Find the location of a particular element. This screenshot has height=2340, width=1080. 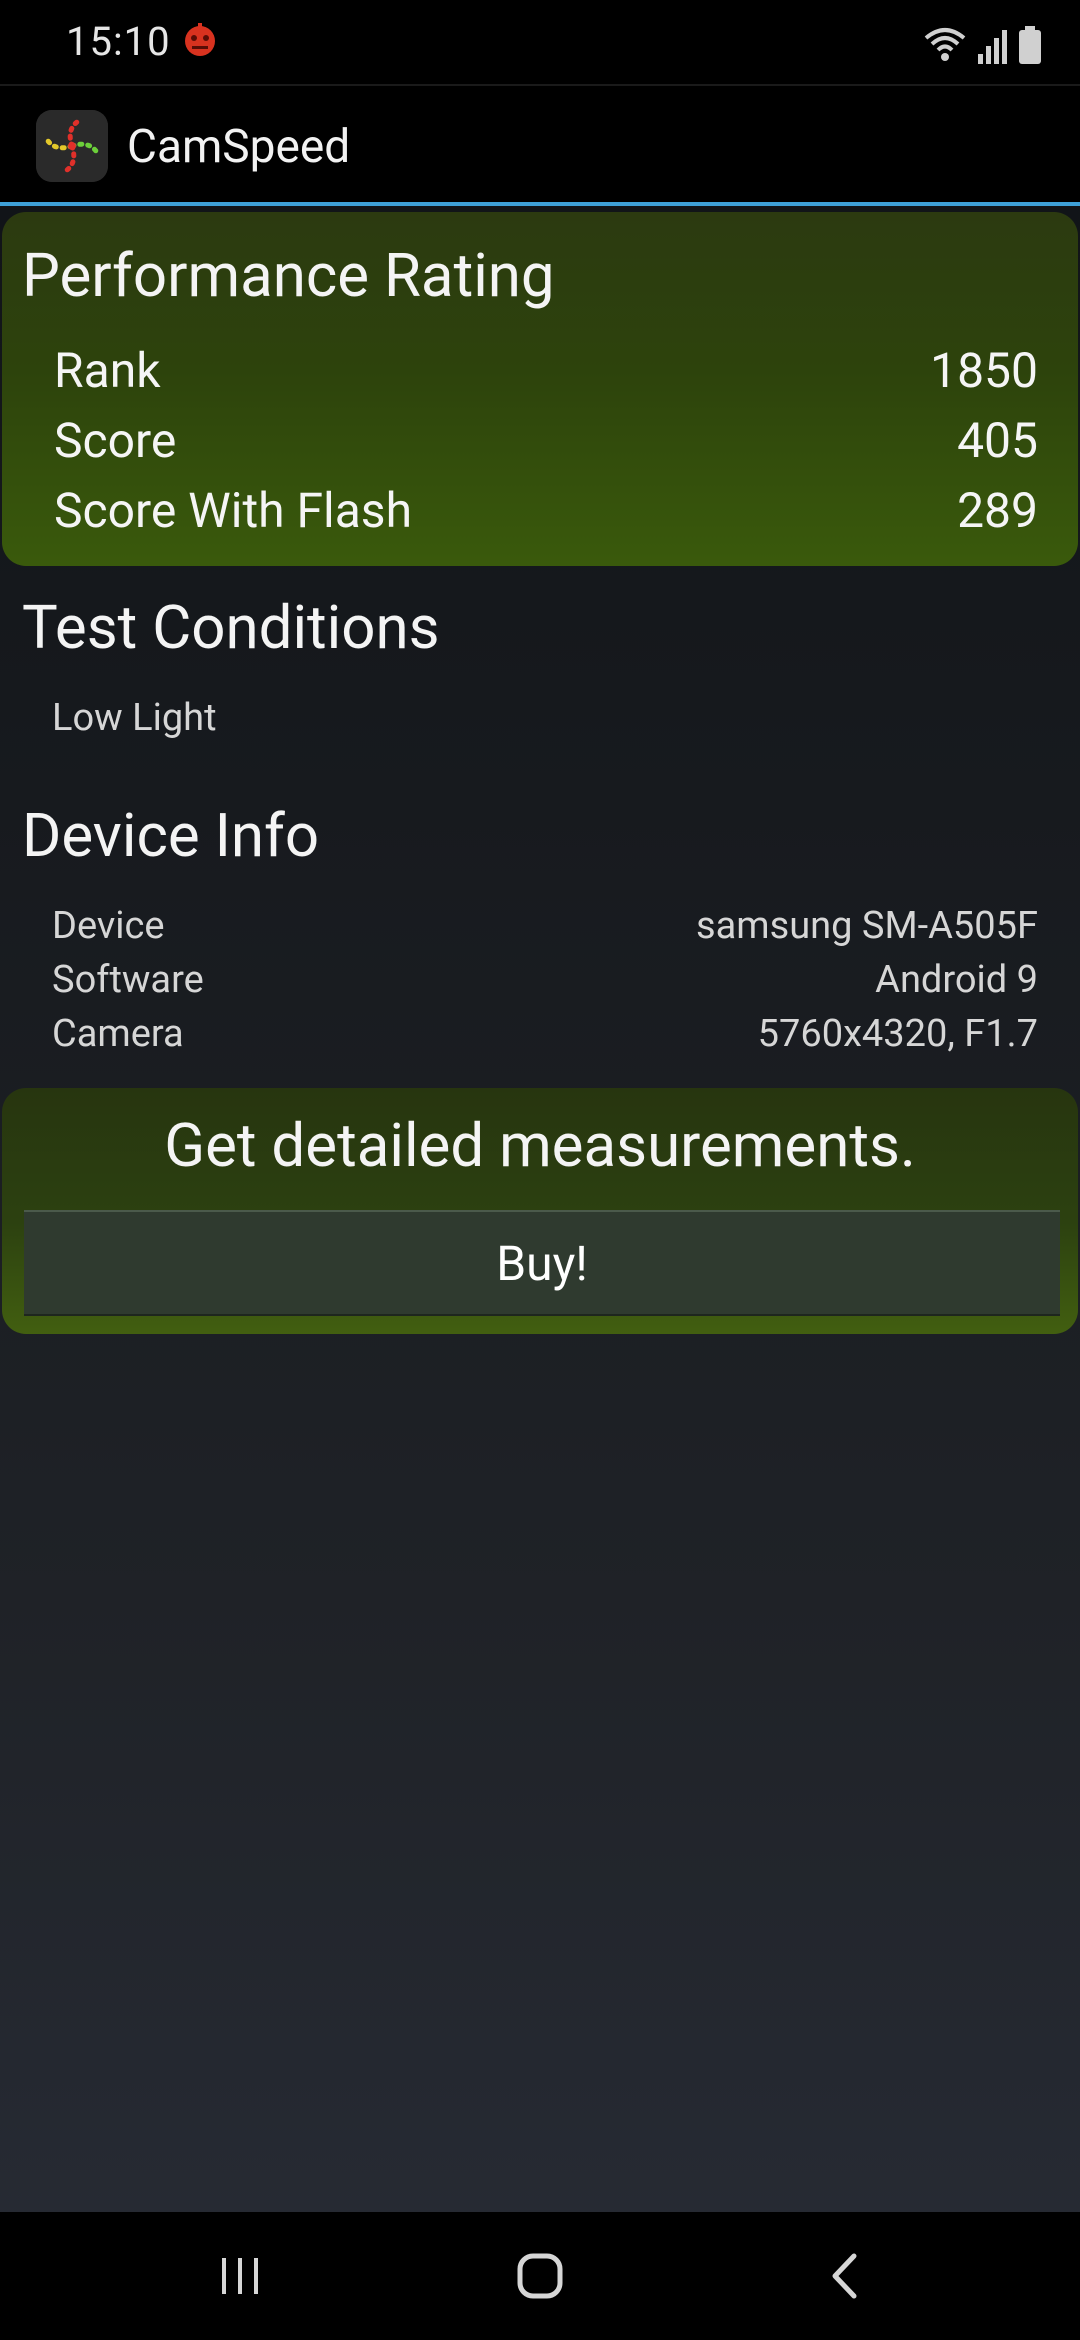

home-icon is located at coordinates (540, 2276).